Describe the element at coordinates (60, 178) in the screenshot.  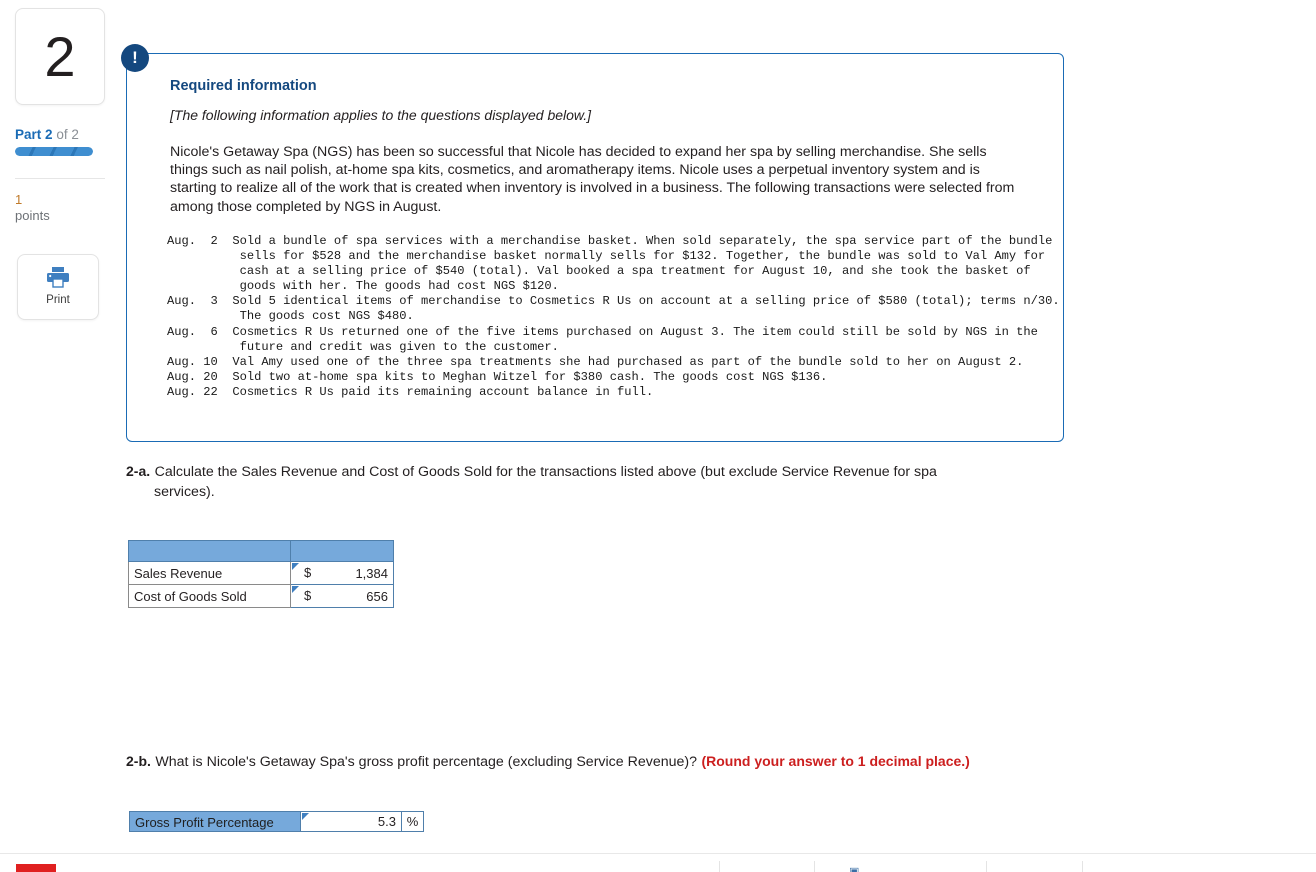
I see `rail-divider` at that location.